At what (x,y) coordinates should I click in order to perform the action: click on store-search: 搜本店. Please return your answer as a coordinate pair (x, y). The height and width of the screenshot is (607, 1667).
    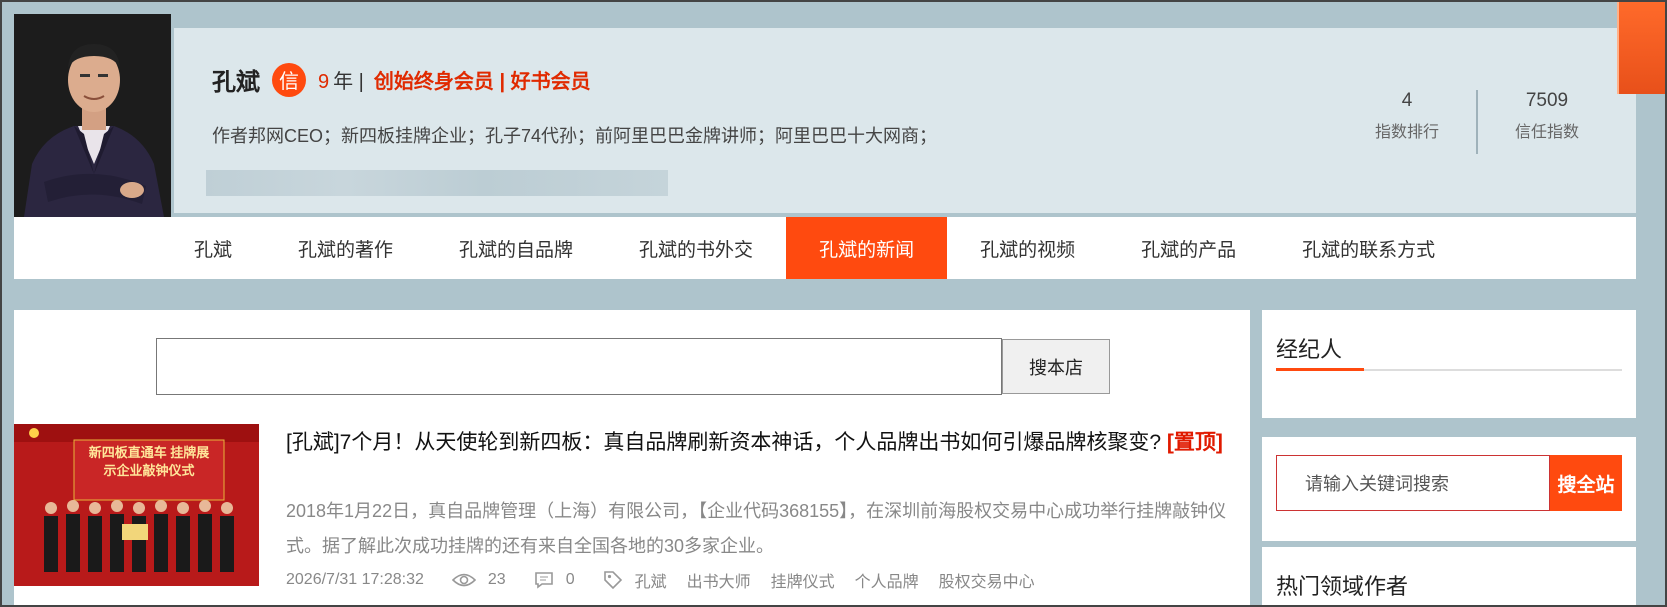
    Looking at the image, I should click on (633, 366).